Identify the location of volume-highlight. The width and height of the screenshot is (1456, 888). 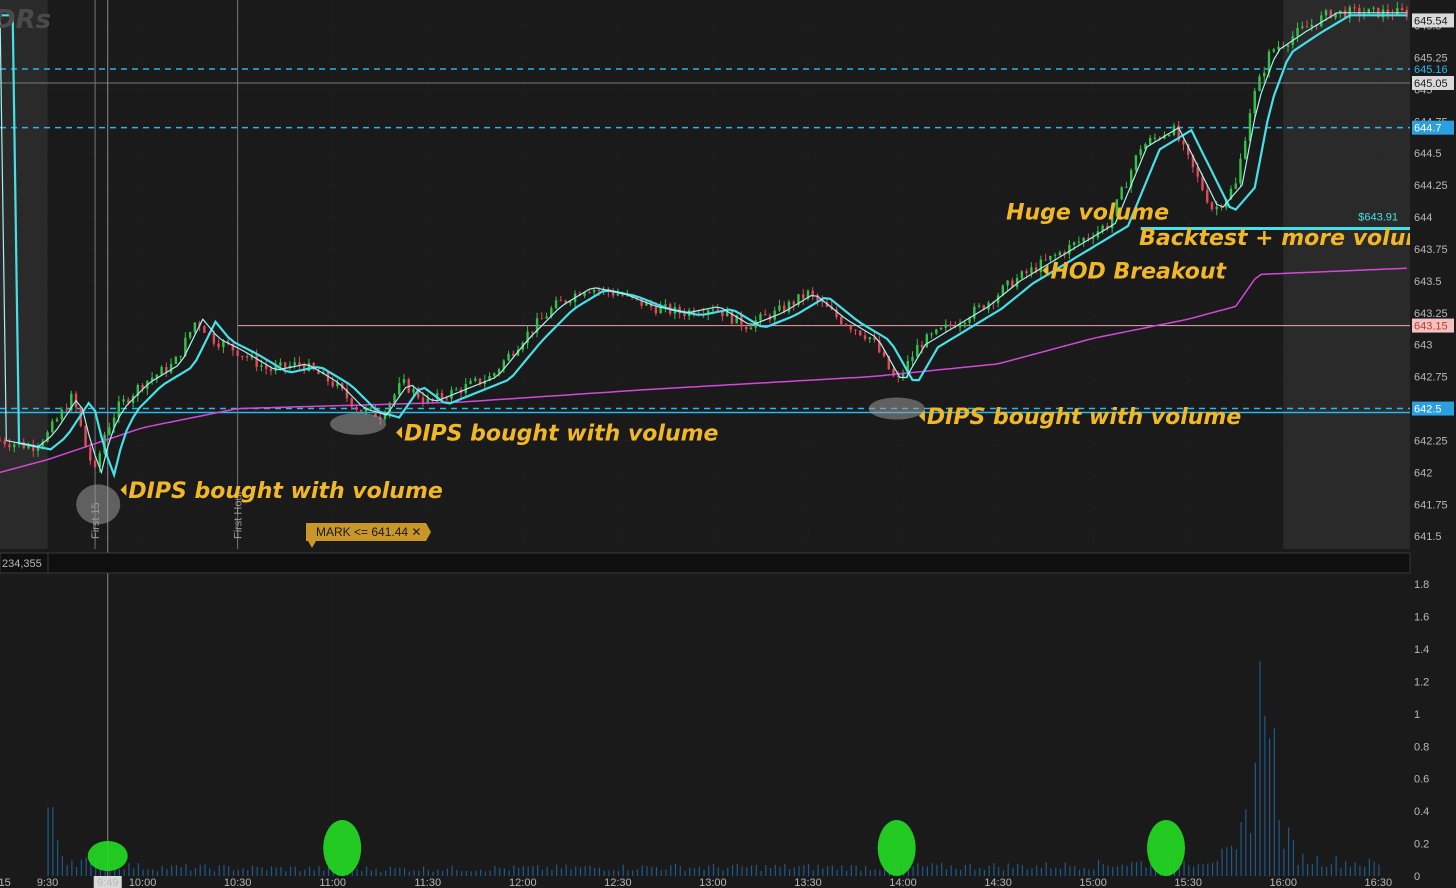
(1166, 848).